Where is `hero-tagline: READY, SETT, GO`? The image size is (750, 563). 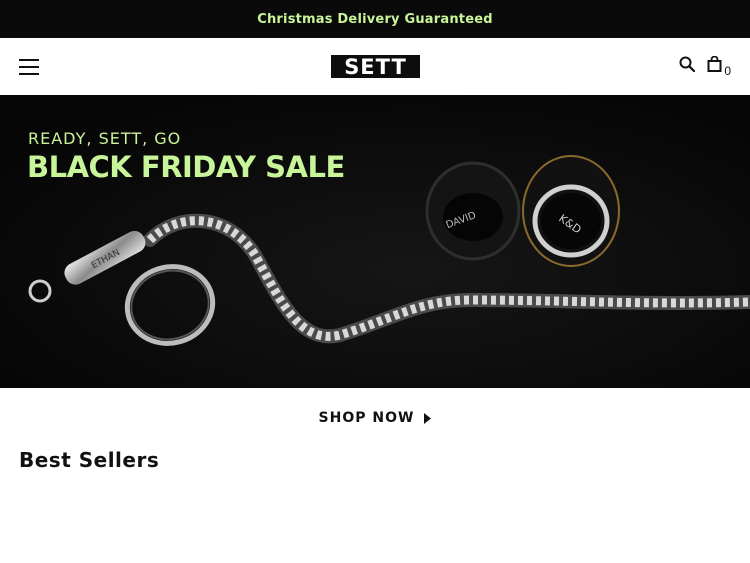
hero-tagline: READY, SETT, GO is located at coordinates (105, 138).